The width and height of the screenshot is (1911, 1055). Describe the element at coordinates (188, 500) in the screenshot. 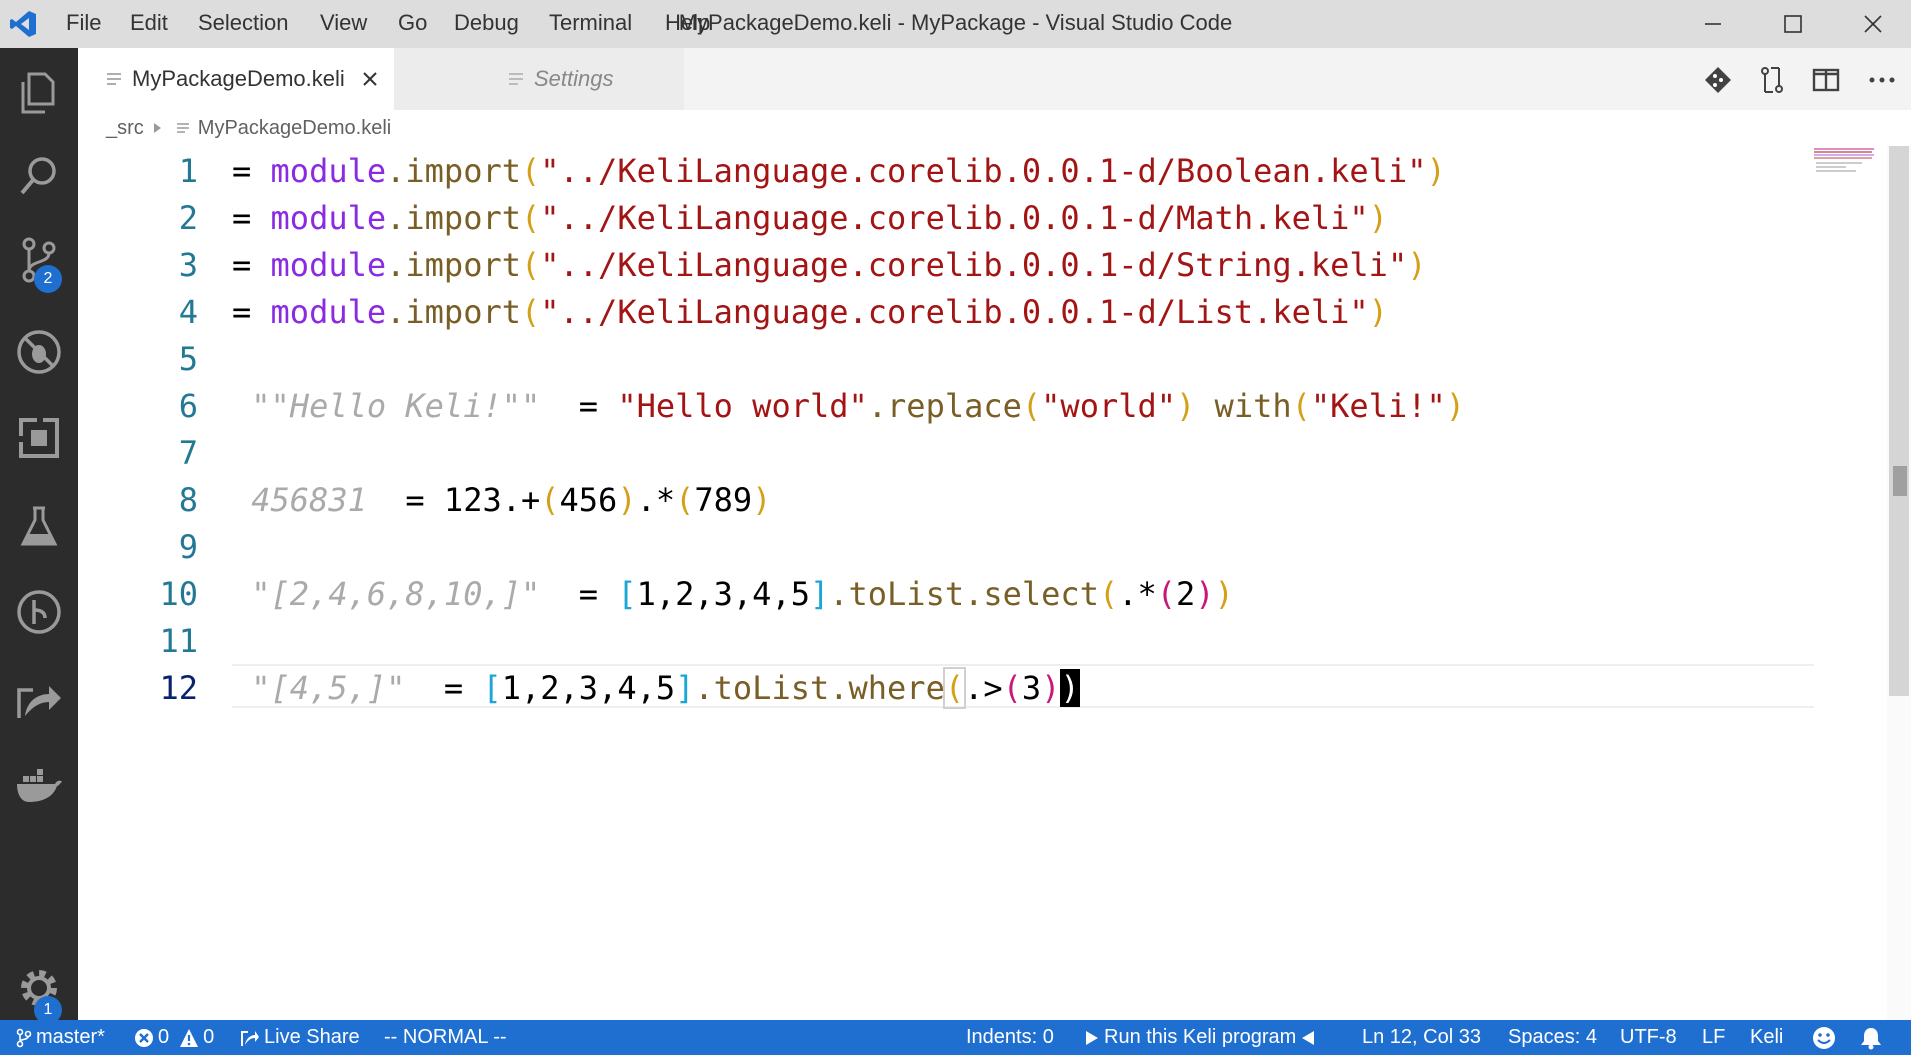

I see `line-number: 8` at that location.